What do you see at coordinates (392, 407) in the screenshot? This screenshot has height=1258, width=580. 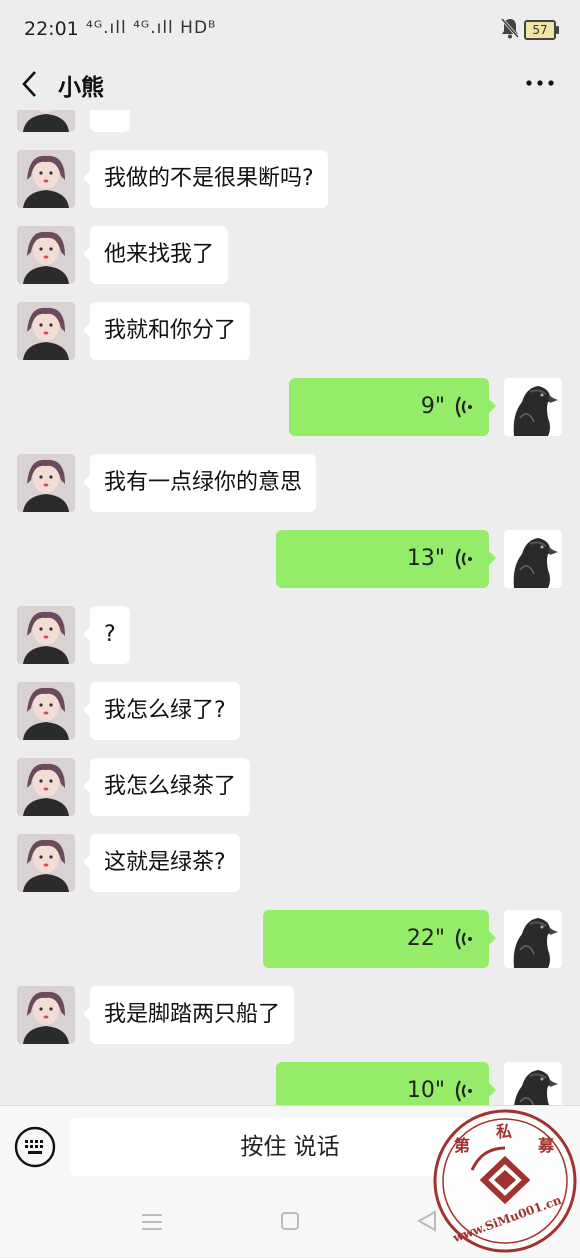 I see `voice-message-bubble: 9"` at bounding box center [392, 407].